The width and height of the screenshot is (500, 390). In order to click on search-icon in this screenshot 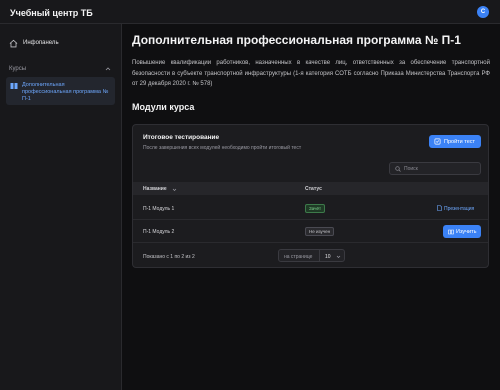, I will do `click(398, 169)`.